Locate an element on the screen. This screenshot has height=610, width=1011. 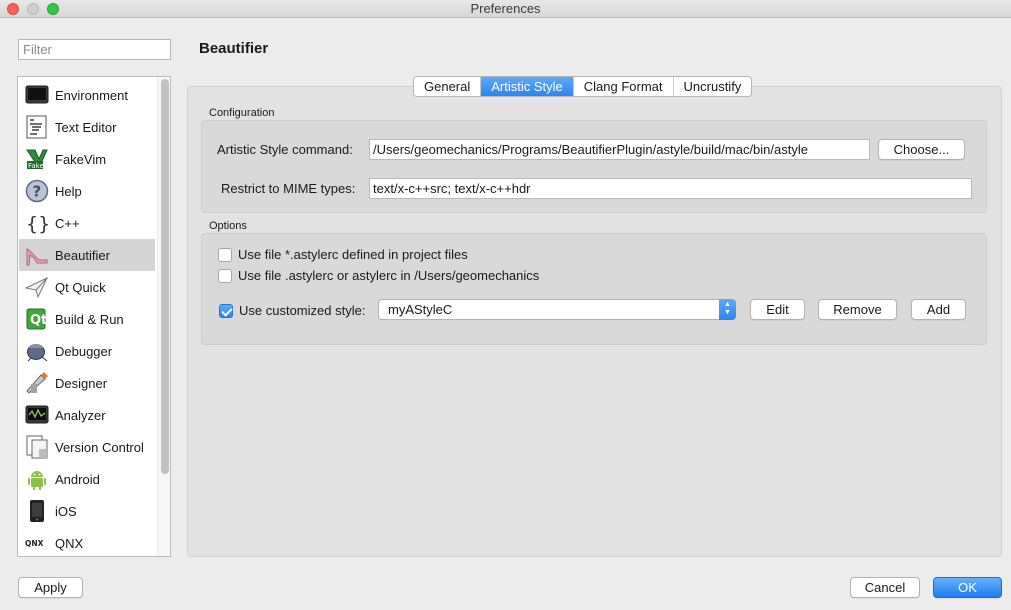
sidebar-item-label: Debugger is located at coordinates (84, 351).